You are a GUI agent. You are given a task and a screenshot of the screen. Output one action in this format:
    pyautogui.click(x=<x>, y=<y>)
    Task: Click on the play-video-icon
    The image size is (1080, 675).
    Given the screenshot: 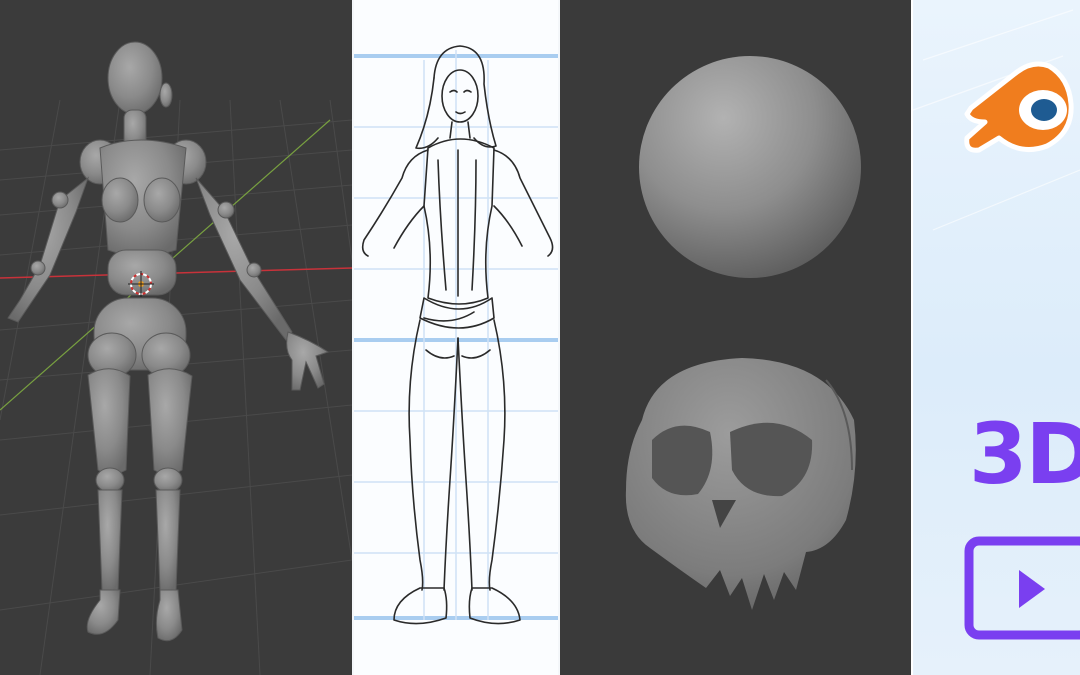 What is the action you would take?
    pyautogui.click(x=1022, y=588)
    